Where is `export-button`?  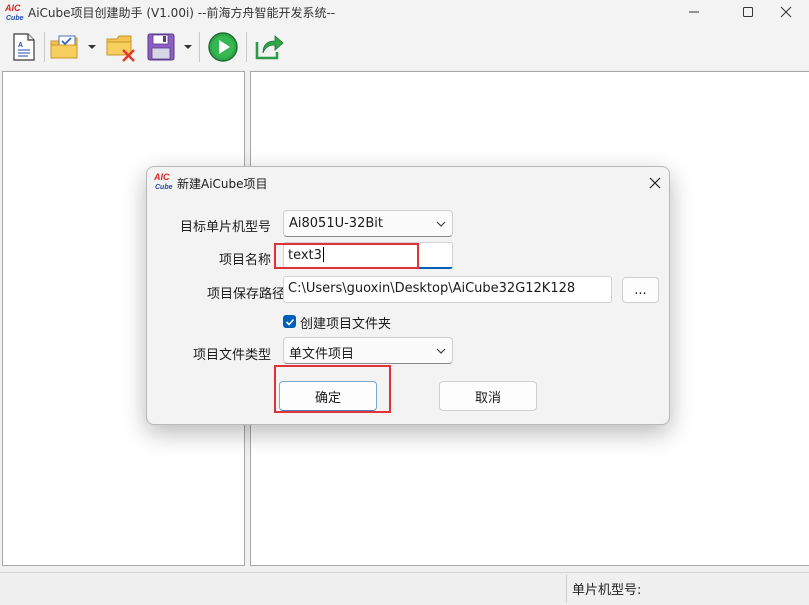 export-button is located at coordinates (269, 47).